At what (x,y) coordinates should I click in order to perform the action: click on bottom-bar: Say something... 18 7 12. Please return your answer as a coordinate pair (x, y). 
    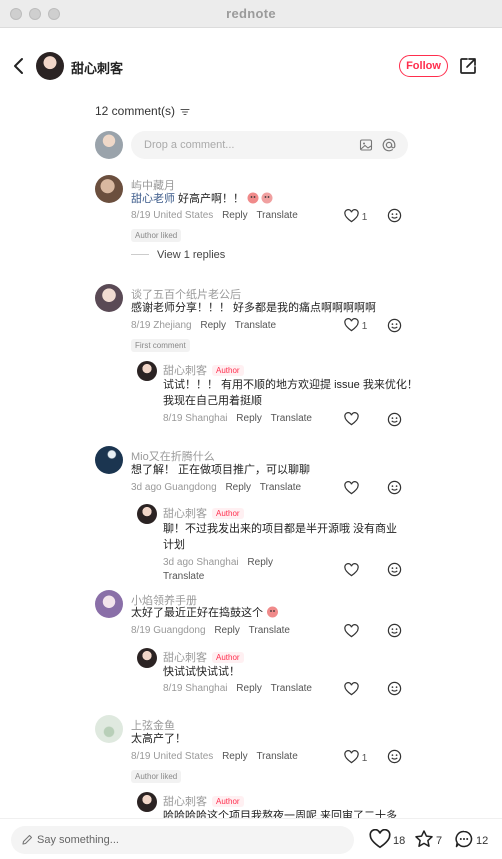
    Looking at the image, I should click on (251, 838).